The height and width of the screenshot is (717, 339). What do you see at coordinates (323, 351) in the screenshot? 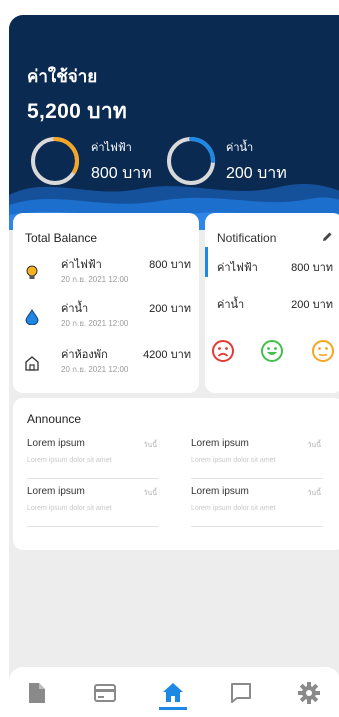
I see `neutral-face-icon` at bounding box center [323, 351].